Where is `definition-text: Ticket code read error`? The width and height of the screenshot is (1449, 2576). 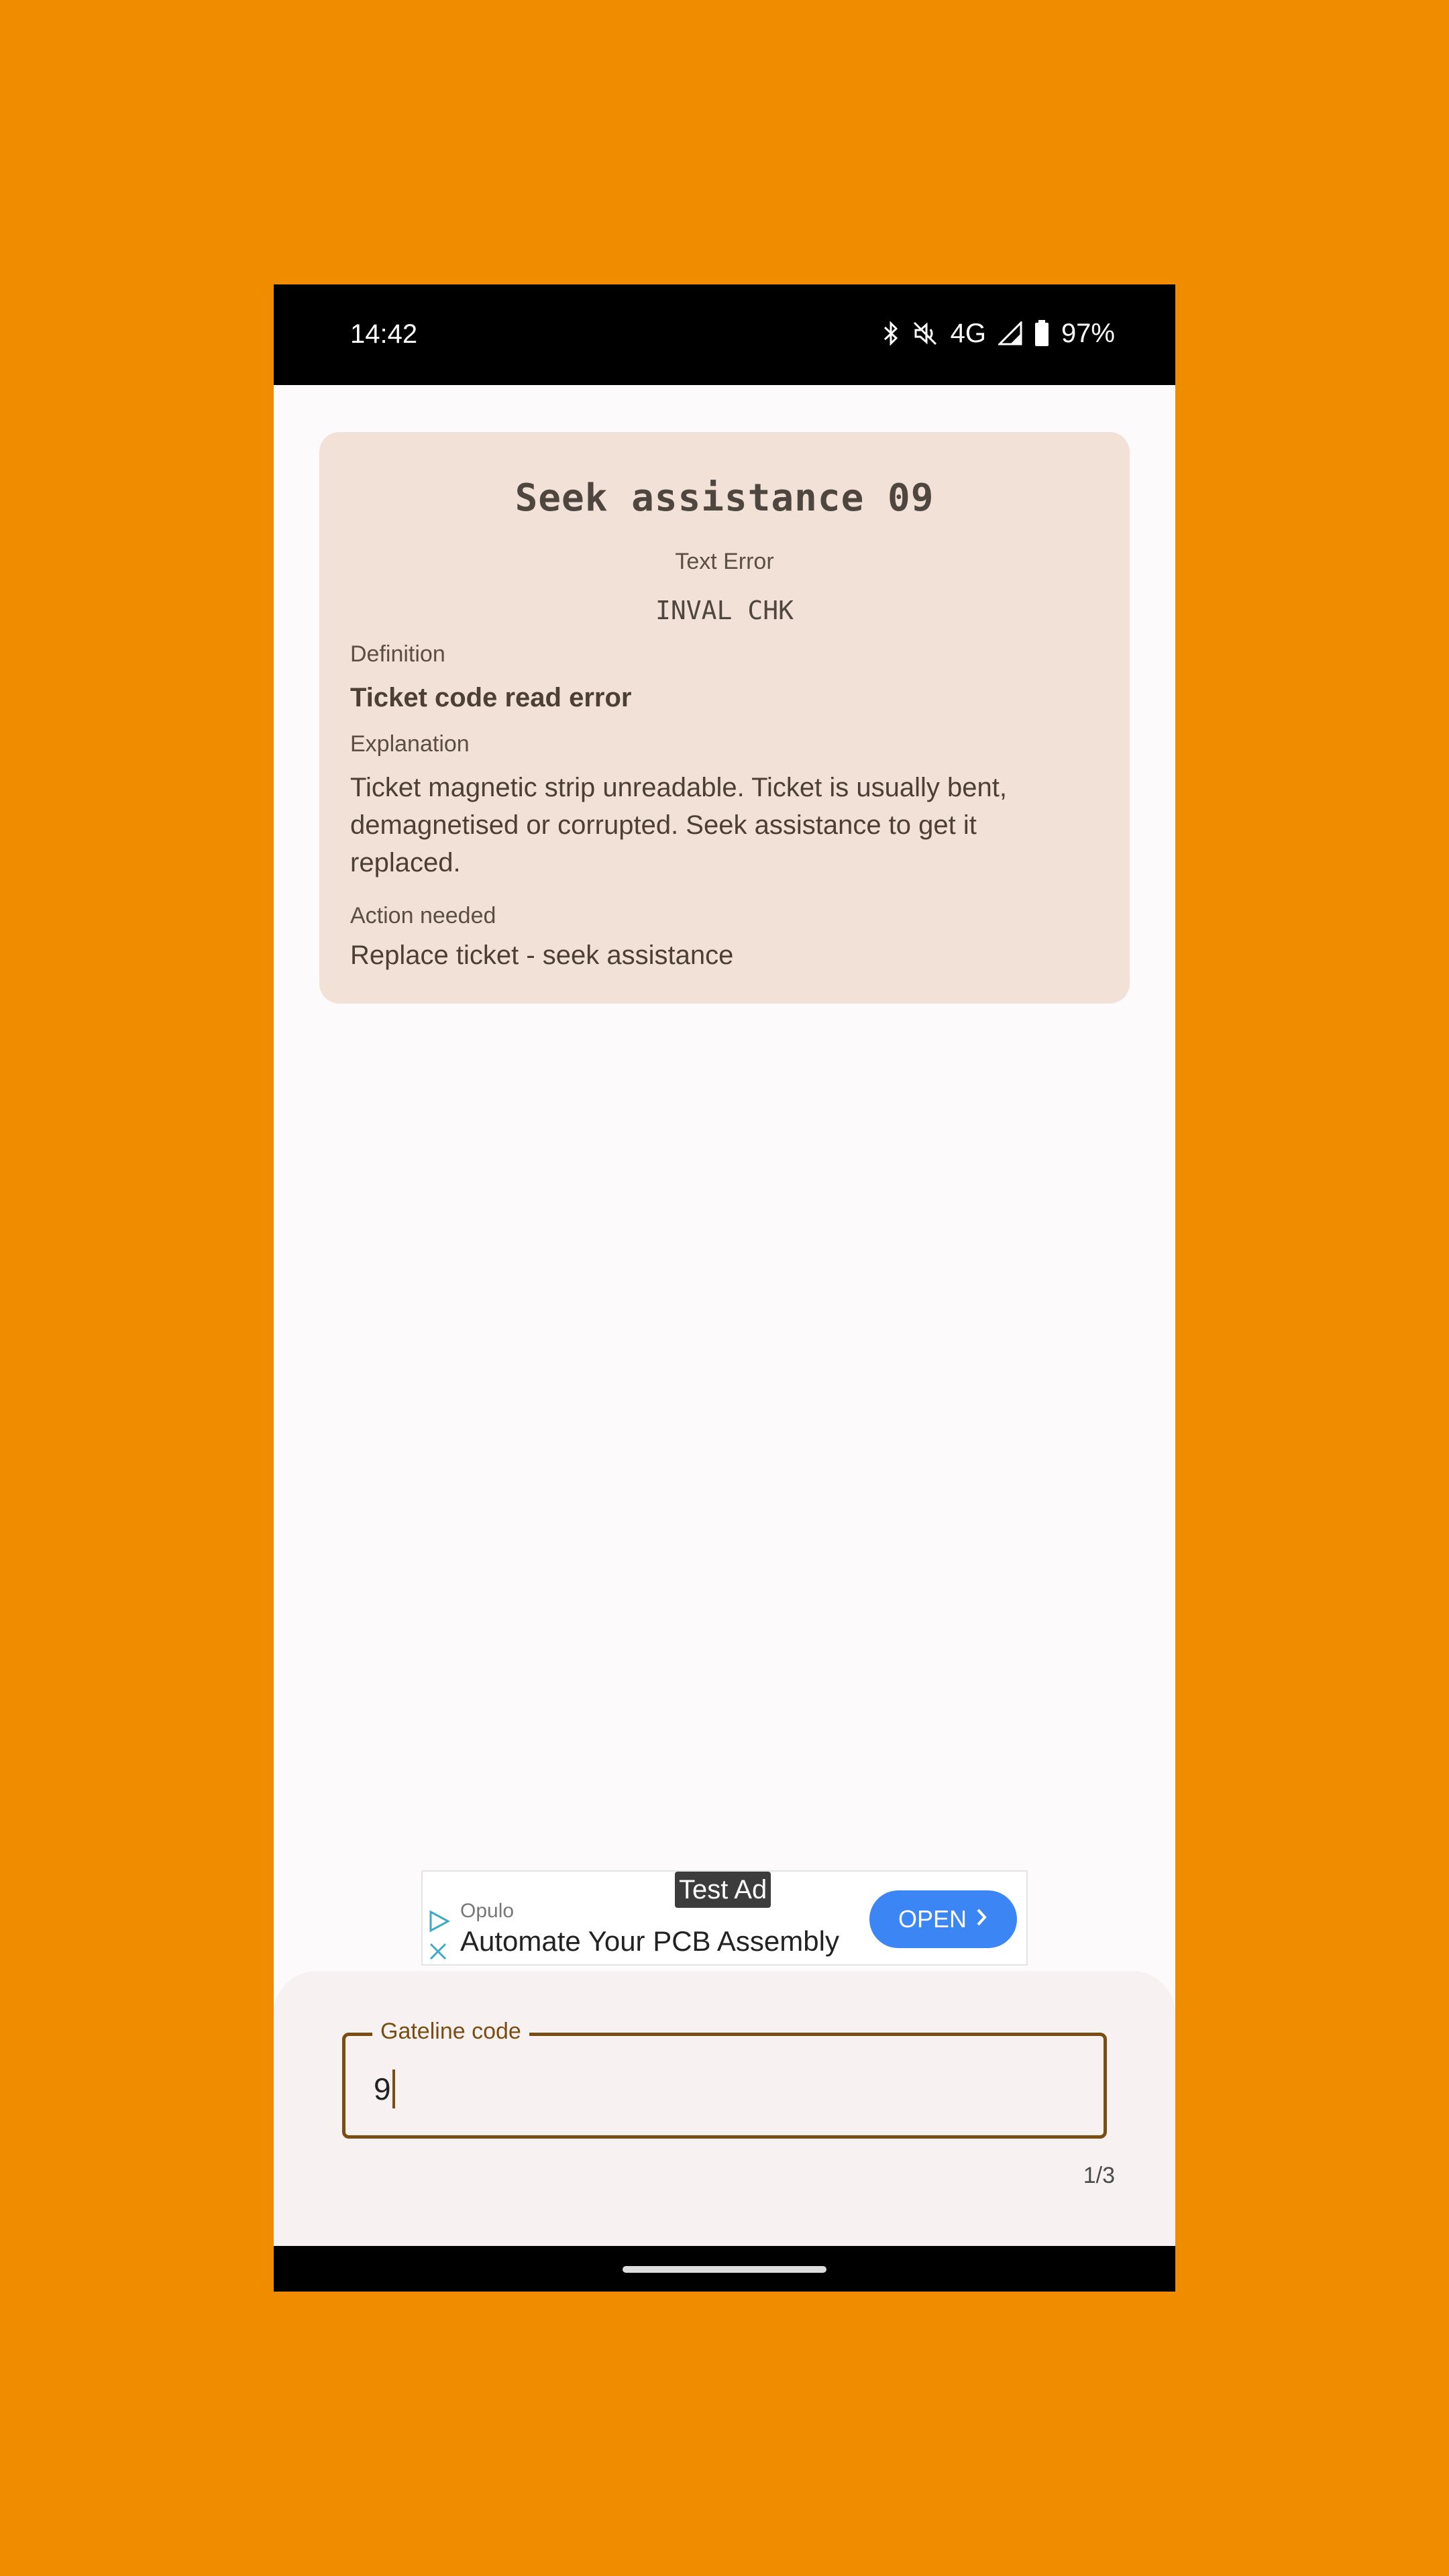 definition-text: Ticket code read error is located at coordinates (491, 697).